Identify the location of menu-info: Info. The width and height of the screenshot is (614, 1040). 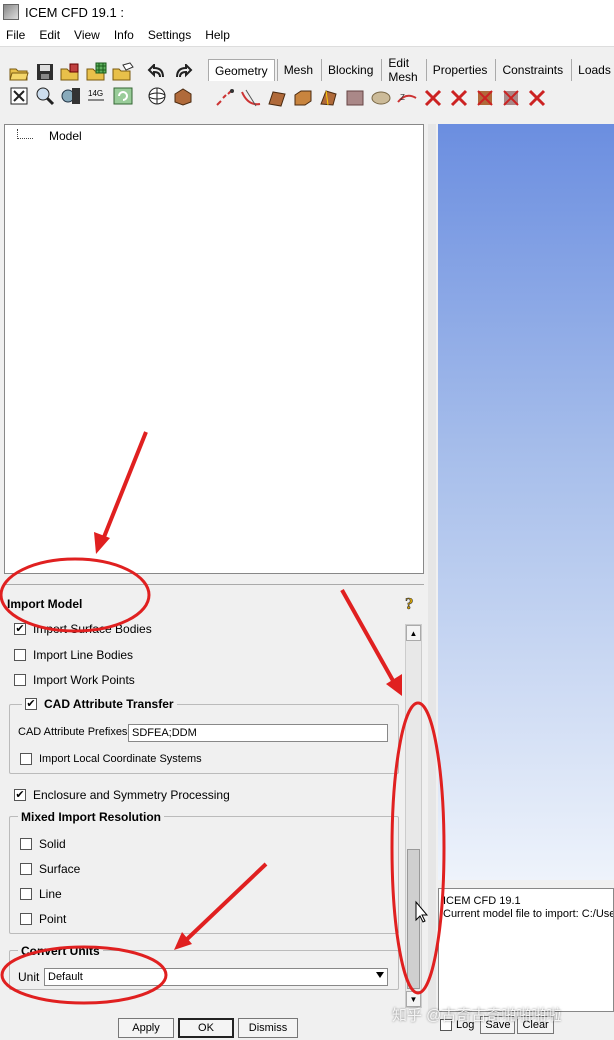
(124, 35).